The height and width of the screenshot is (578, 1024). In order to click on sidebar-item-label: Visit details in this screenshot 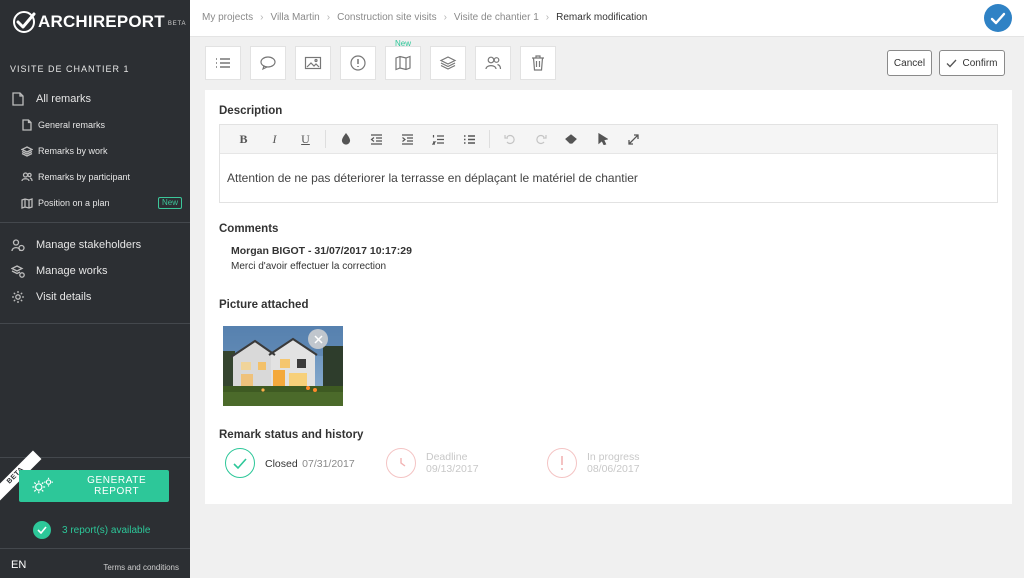, I will do `click(64, 297)`.